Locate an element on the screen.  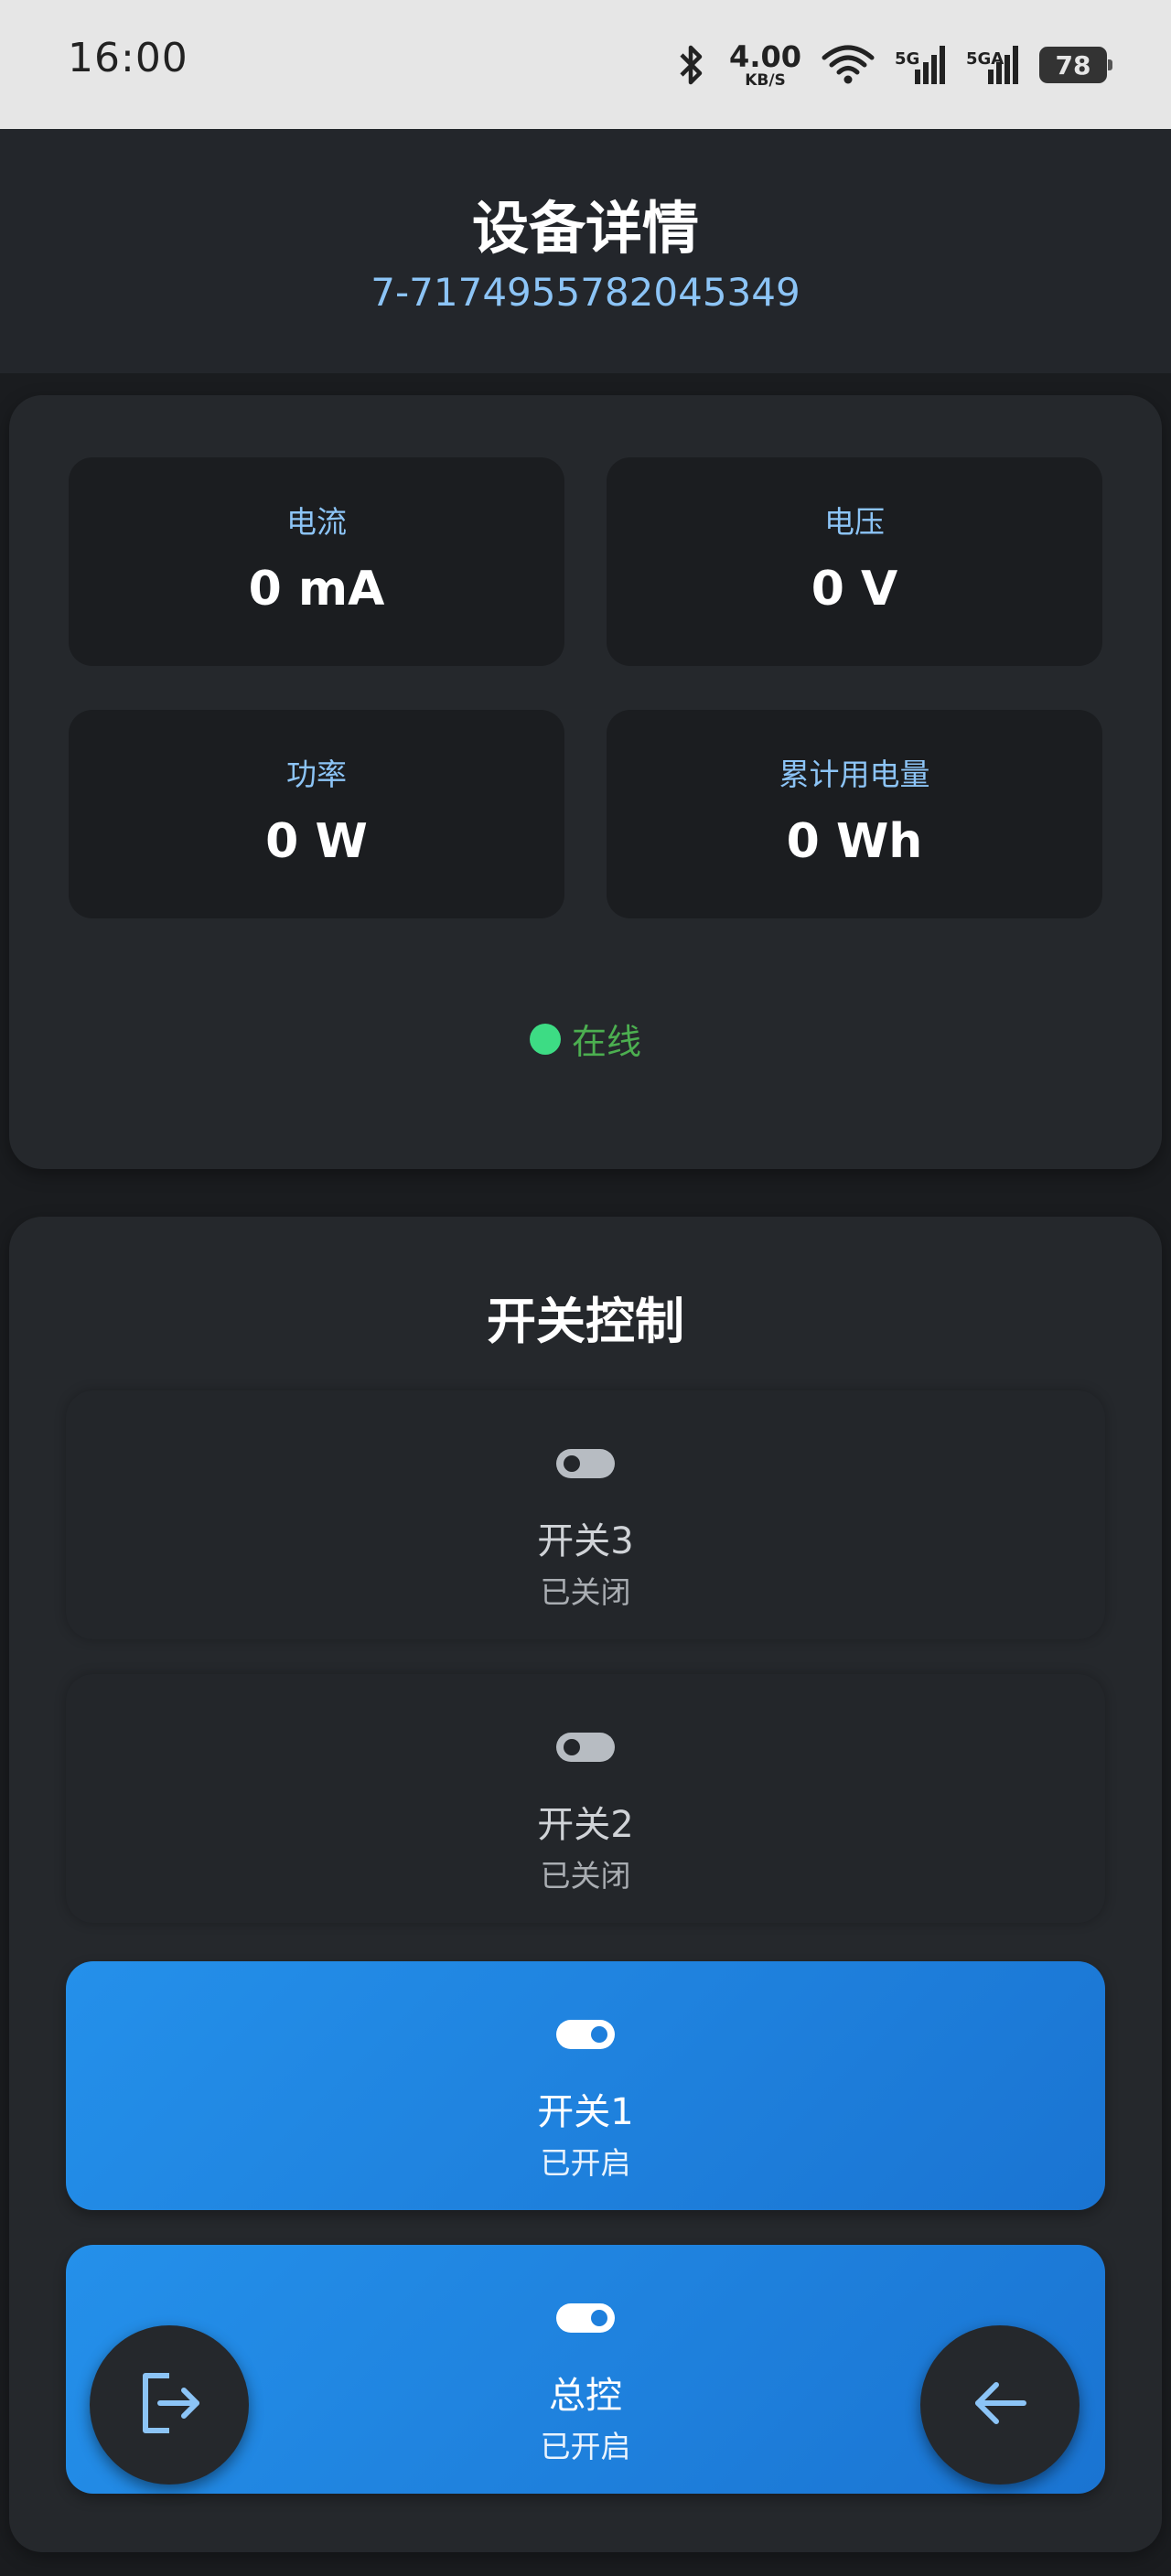
battery-icon: 78 is located at coordinates (1075, 65).